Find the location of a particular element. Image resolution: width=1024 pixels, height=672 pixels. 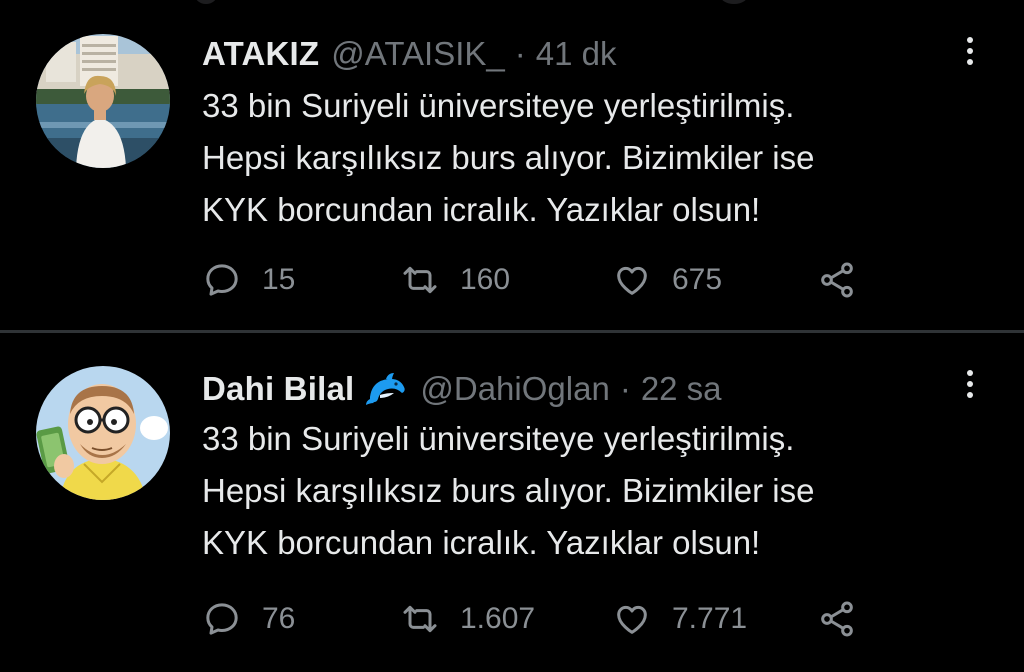

like-button: 7.771 is located at coordinates (679, 619).